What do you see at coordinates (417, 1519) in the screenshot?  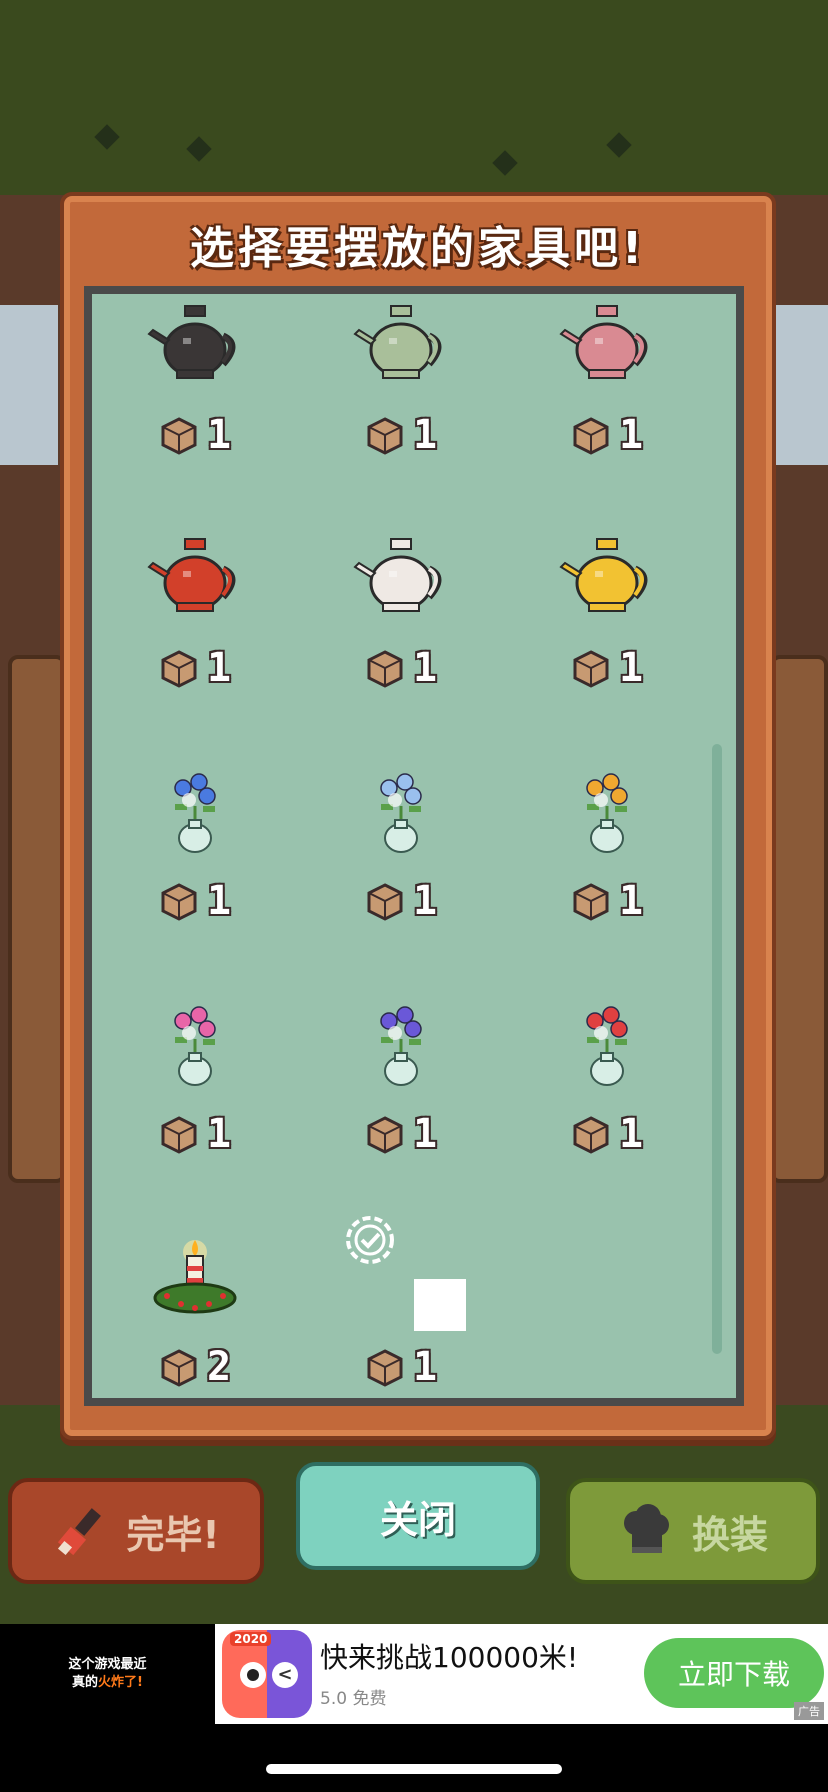 I see `close-button-label: 关闭` at bounding box center [417, 1519].